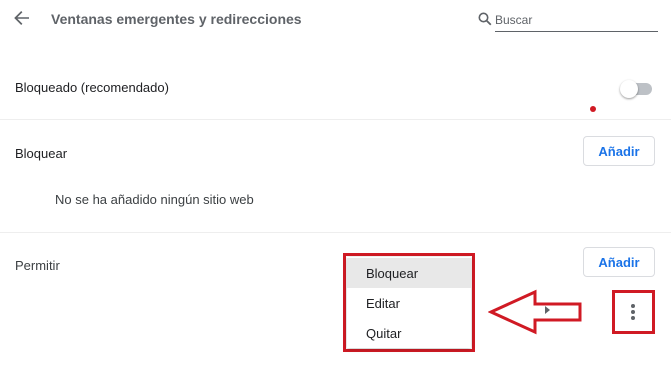 The height and width of the screenshot is (374, 671). I want to click on search-box, so click(566, 20).